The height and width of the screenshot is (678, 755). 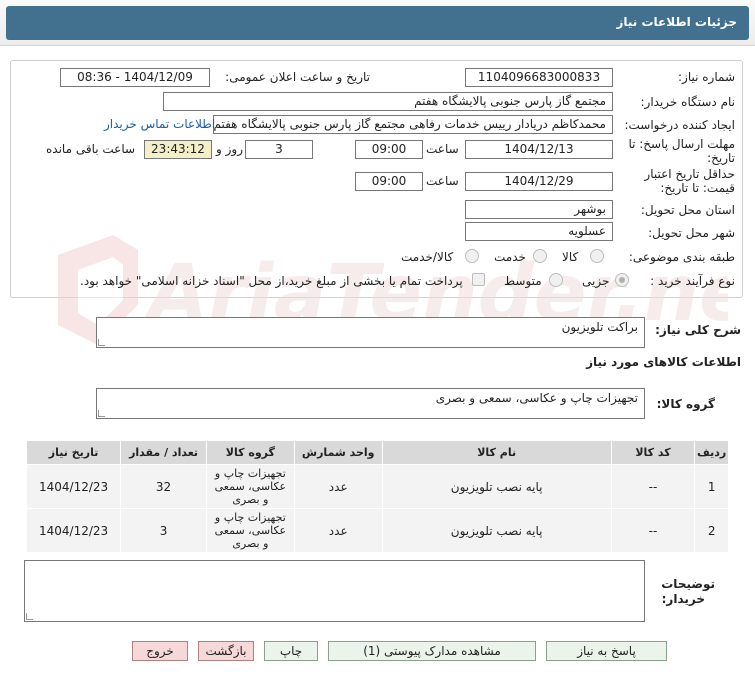 I want to click on print-button: چاپ, so click(x=291, y=651).